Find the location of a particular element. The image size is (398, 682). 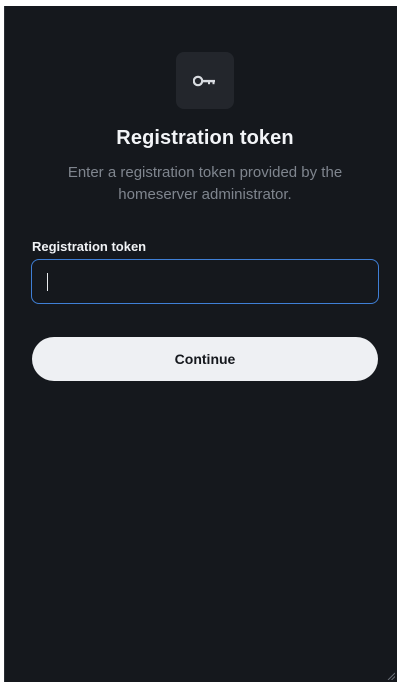

token-field-label: Registration token is located at coordinates (89, 246).